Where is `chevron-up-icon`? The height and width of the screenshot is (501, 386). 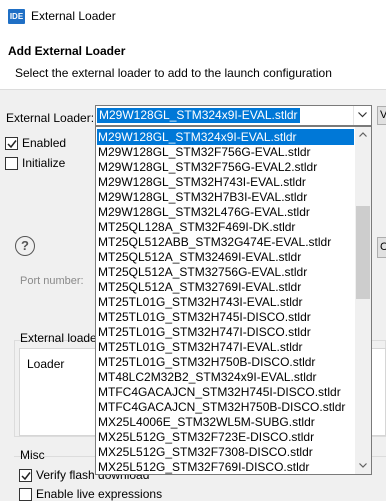 chevron-up-icon is located at coordinates (363, 134).